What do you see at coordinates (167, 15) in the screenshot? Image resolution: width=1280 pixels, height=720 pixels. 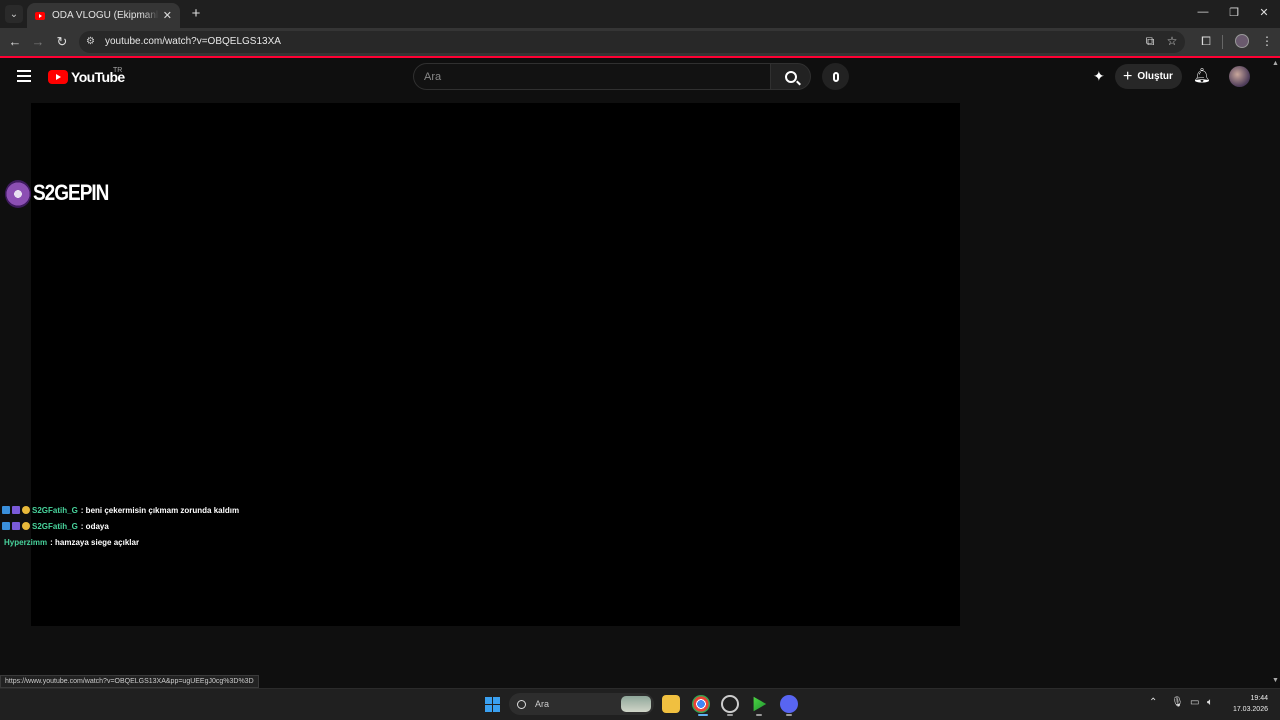 I see `tab-close-icon: ✕` at bounding box center [167, 15].